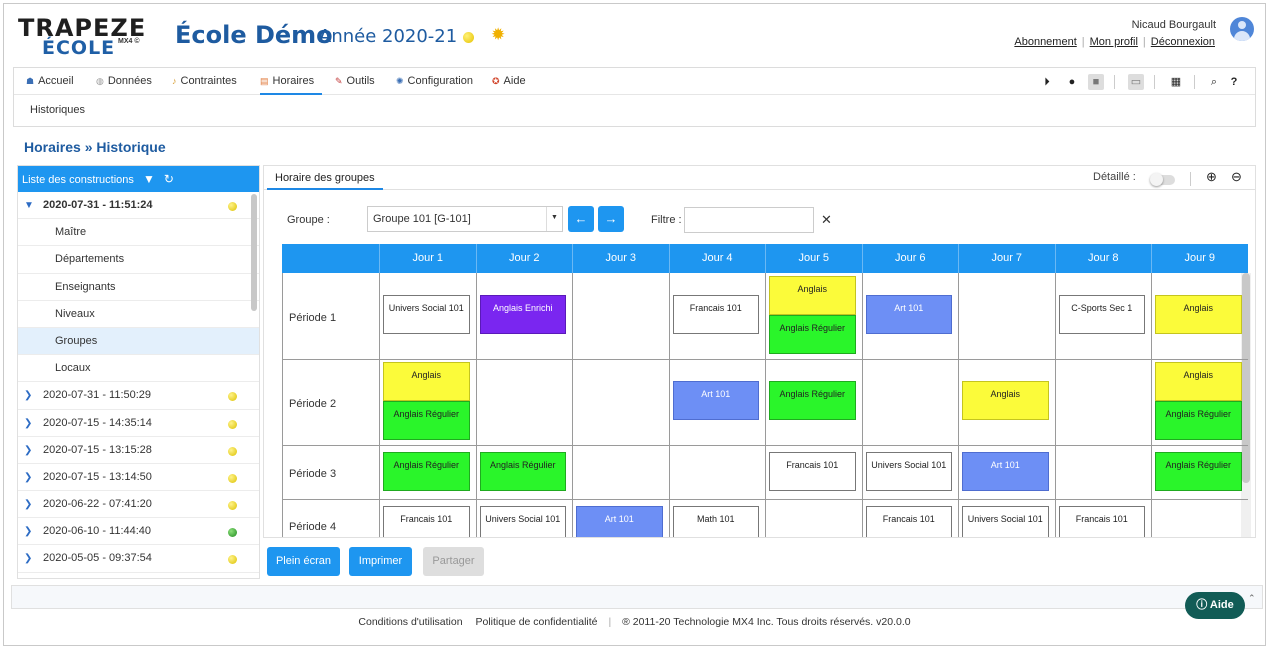 Image resolution: width=1269 pixels, height=649 pixels. I want to click on list-item: ❯ 2020-07-15 - 13:14:50, so click(138, 478).